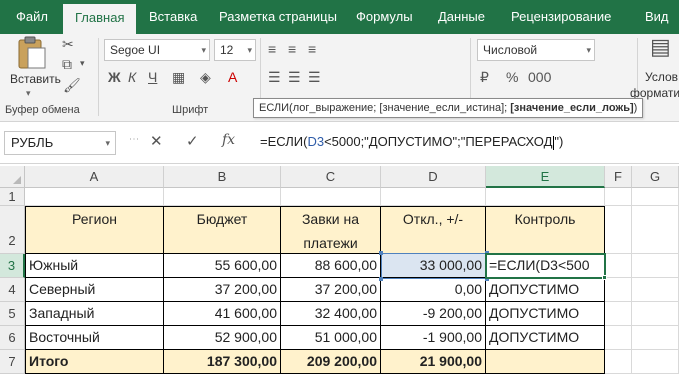 The image size is (679, 390). Describe the element at coordinates (433, 177) in the screenshot. I see `column-header-d: D` at that location.